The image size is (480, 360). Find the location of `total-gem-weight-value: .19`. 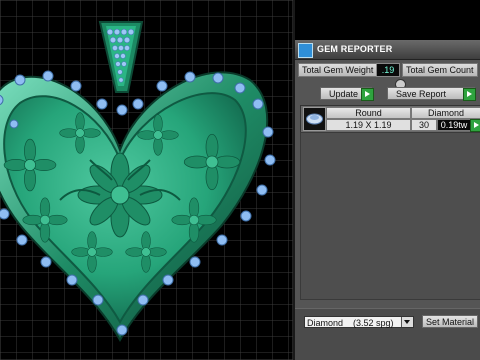

total-gem-weight-value: .19 is located at coordinates (388, 70).